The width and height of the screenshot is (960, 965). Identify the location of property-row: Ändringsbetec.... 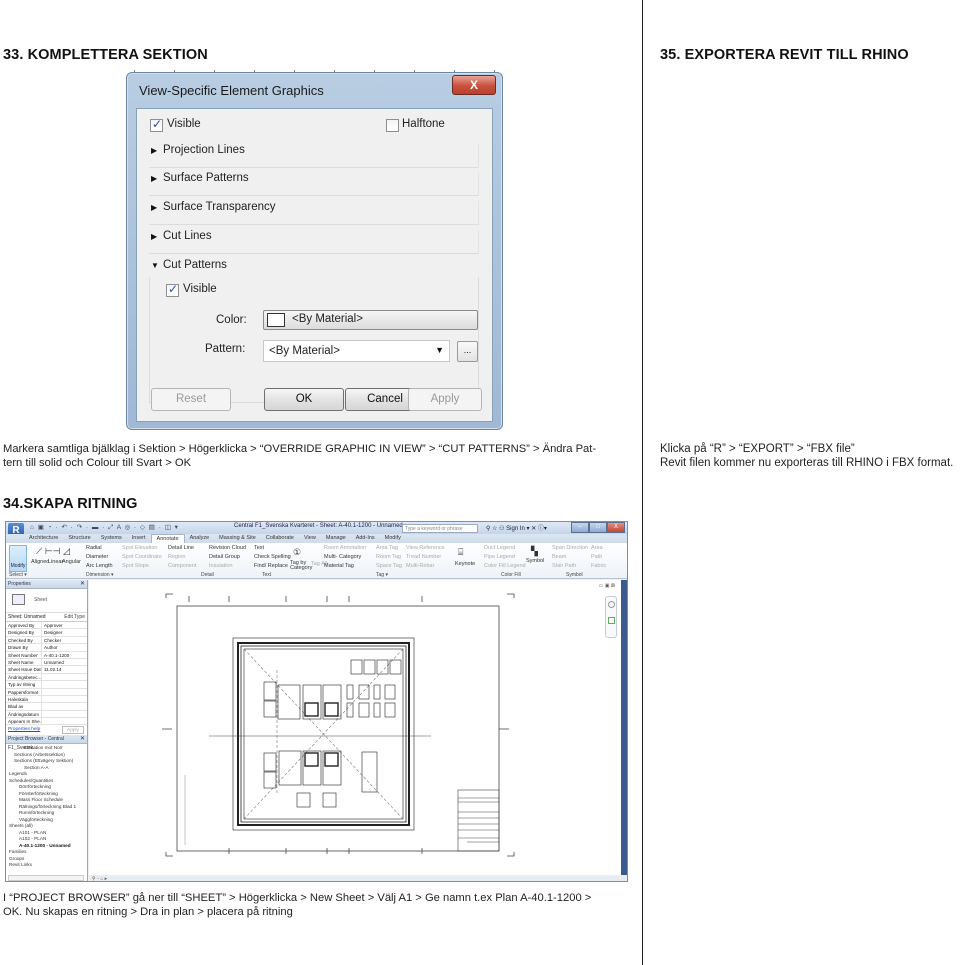
(46, 677).